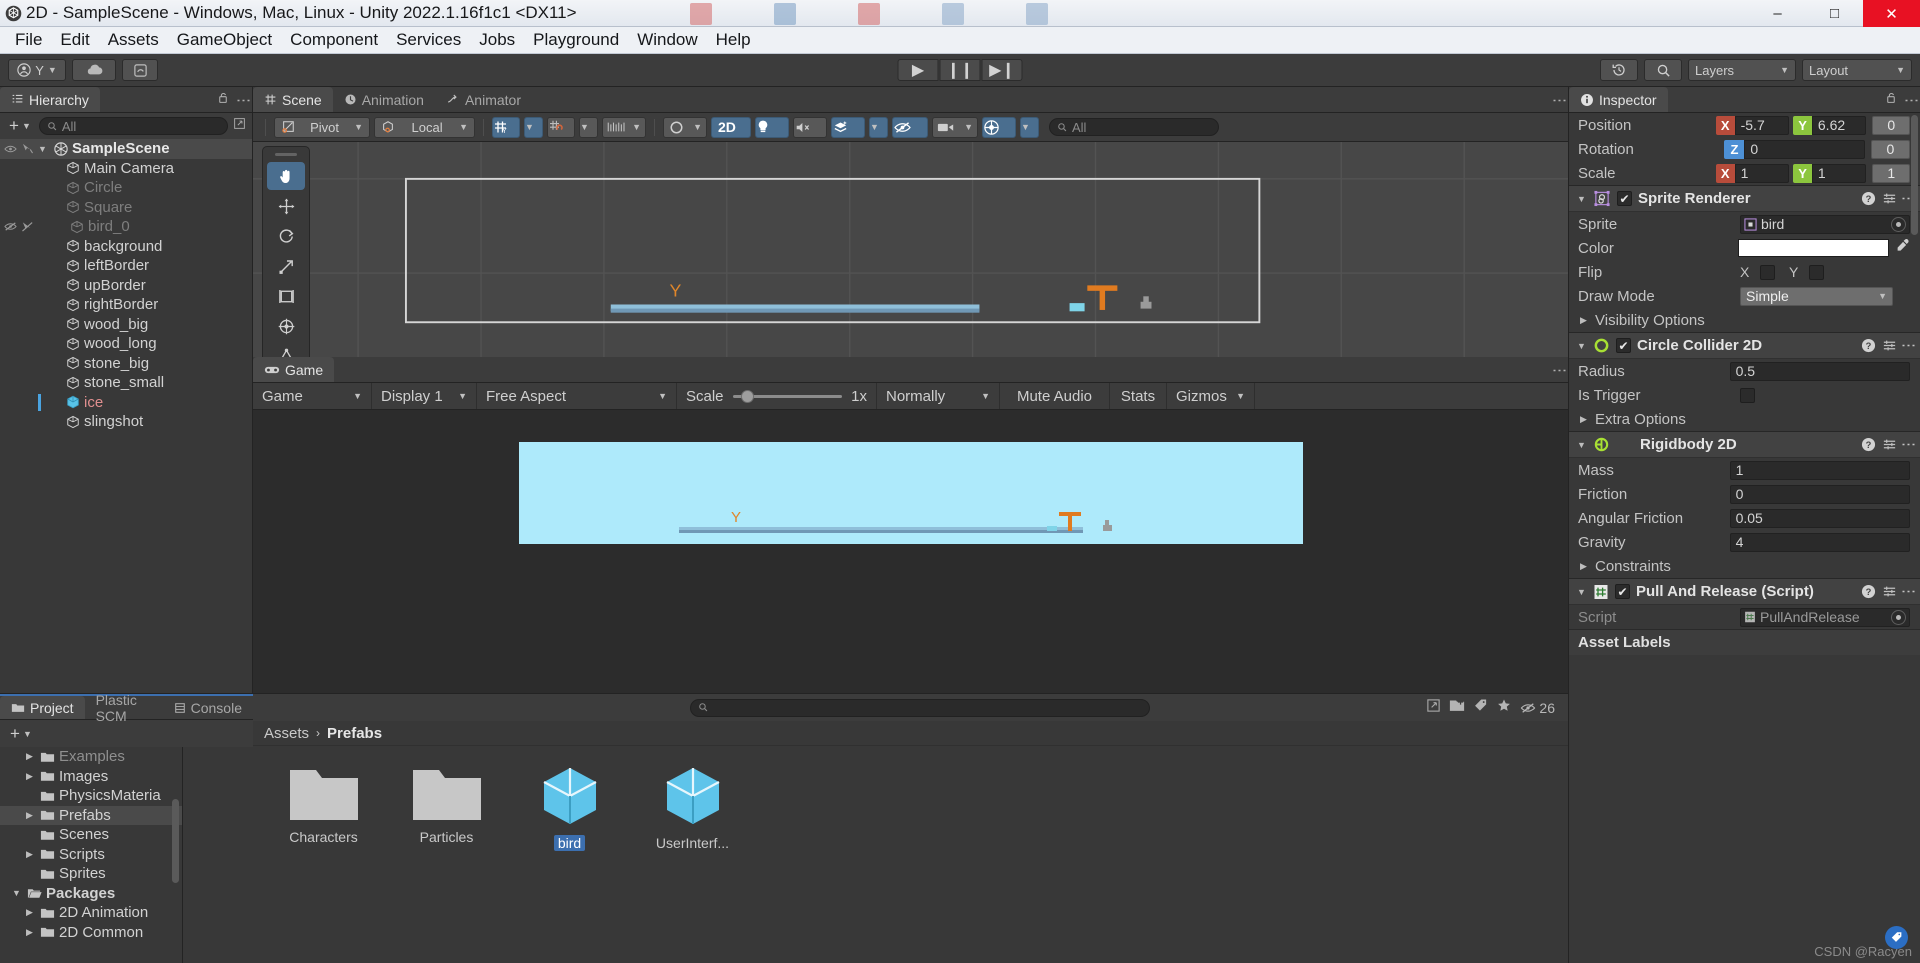 The image size is (1920, 963). I want to click on minimize-button: –, so click(1777, 13).